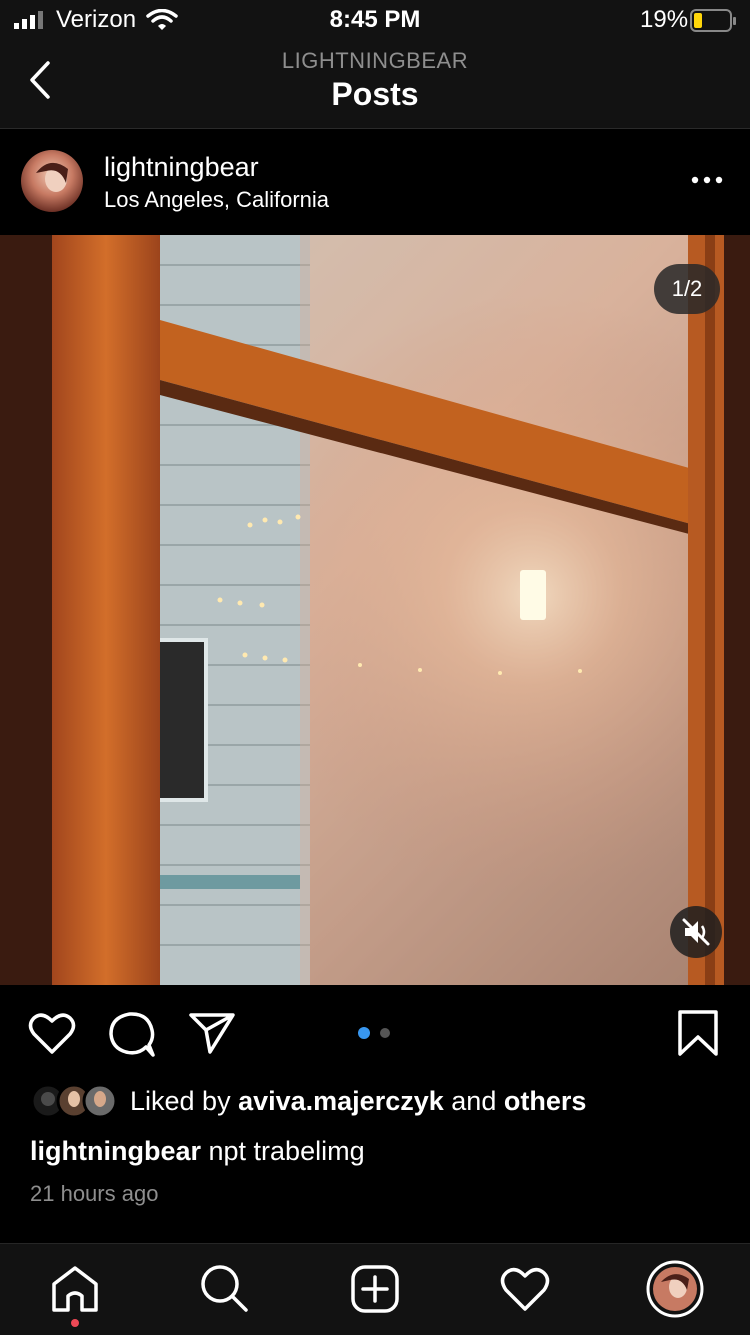 This screenshot has width=750, height=1335. Describe the element at coordinates (375, 19) in the screenshot. I see `status-time: 8:45 PM` at that location.